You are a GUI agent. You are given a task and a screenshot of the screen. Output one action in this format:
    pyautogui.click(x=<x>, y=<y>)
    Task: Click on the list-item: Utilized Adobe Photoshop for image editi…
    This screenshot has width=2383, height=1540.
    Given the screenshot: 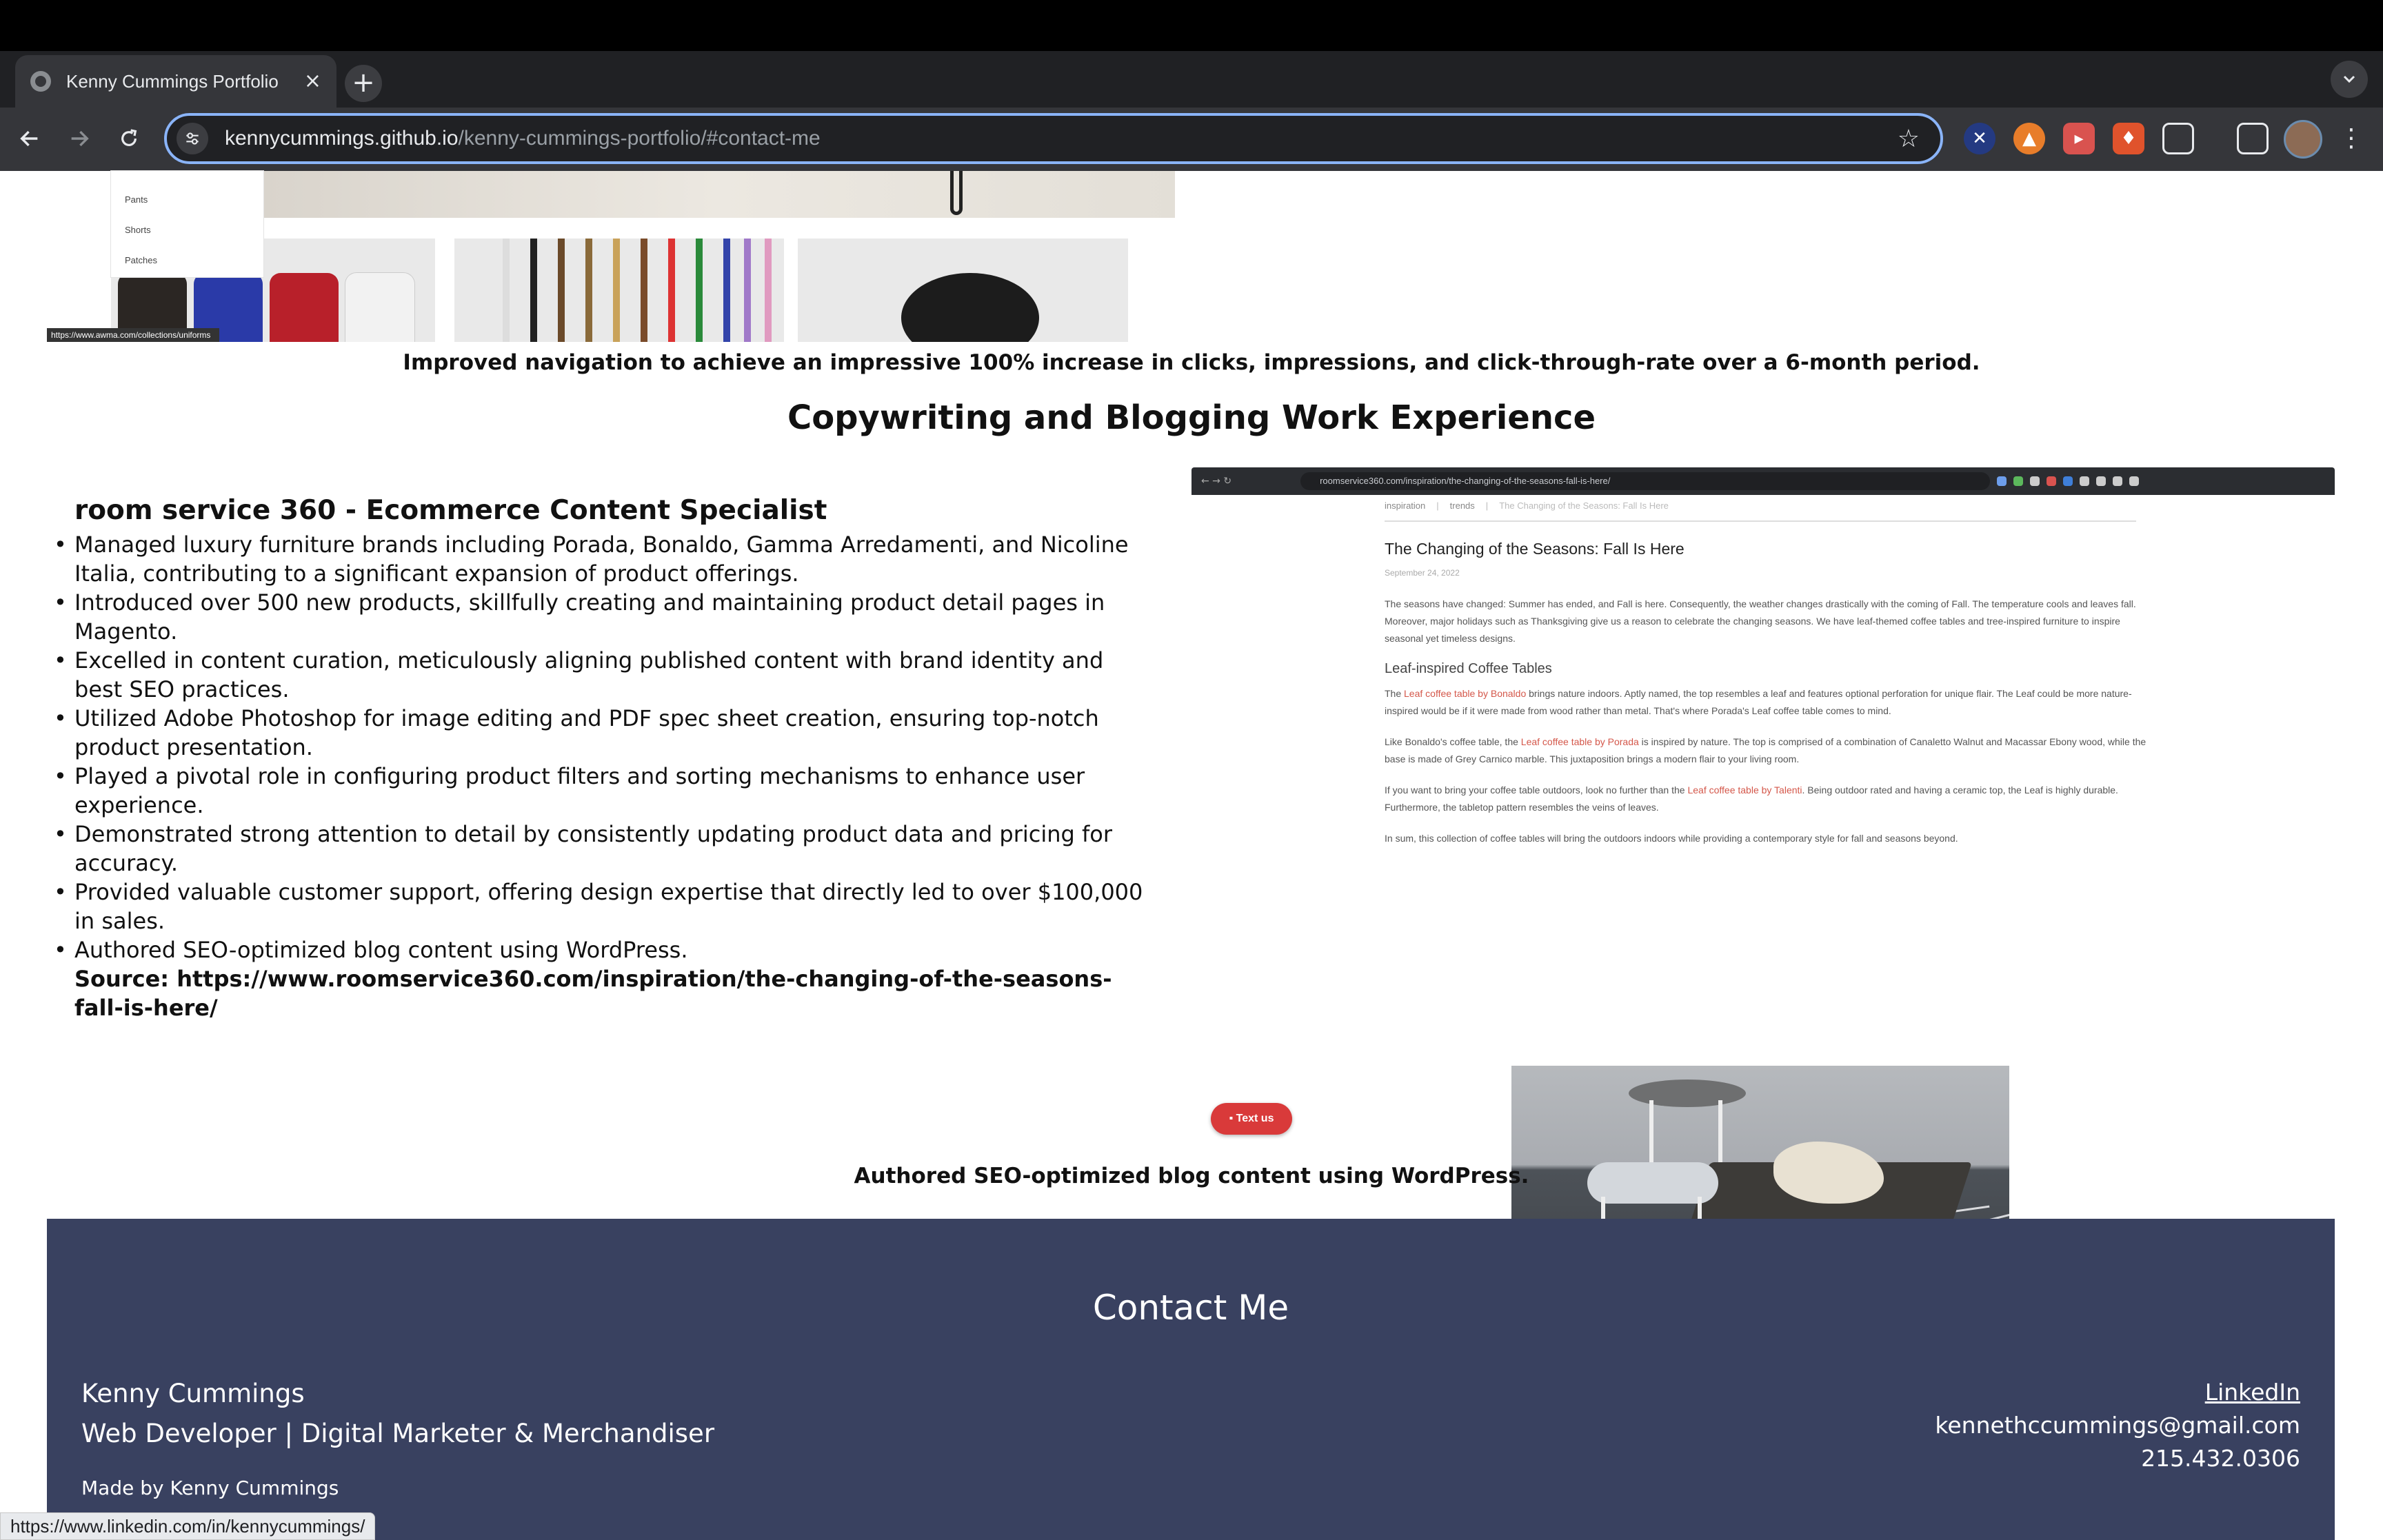 What is the action you would take?
    pyautogui.click(x=602, y=733)
    